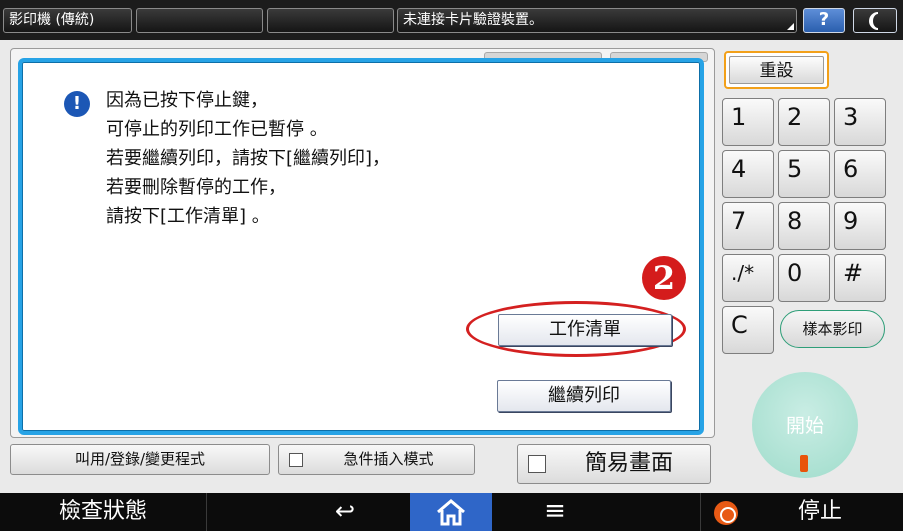  Describe the element at coordinates (700, 512) in the screenshot. I see `nav-divider` at that location.